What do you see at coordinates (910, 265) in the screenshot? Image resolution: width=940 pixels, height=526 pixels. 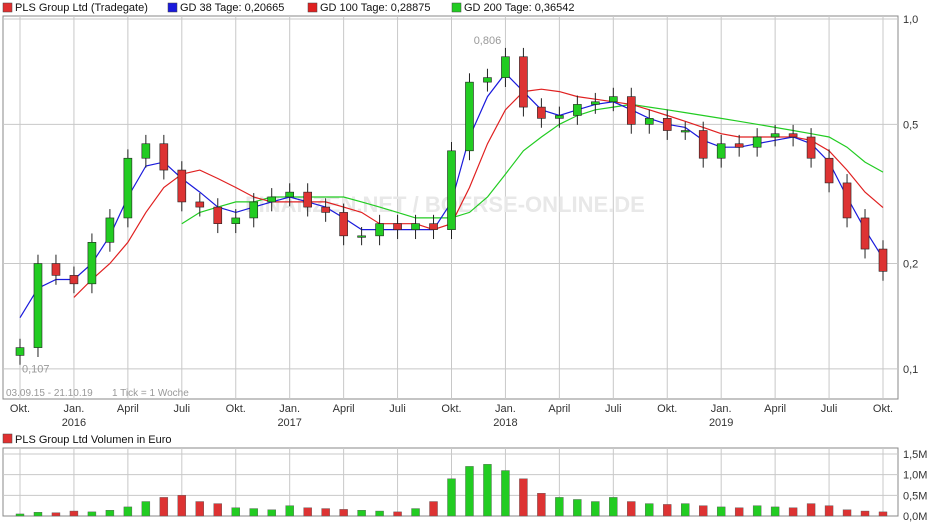 I see `y-tick-label: 0,2` at bounding box center [910, 265].